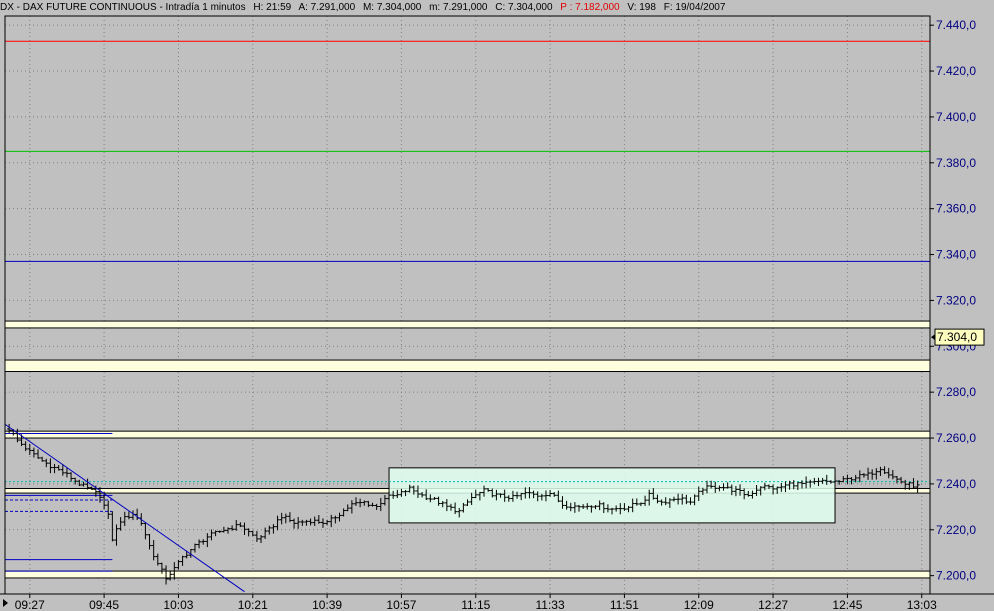 This screenshot has width=994, height=611. What do you see at coordinates (475, 604) in the screenshot?
I see `time-tick-label: 11:15` at bounding box center [475, 604].